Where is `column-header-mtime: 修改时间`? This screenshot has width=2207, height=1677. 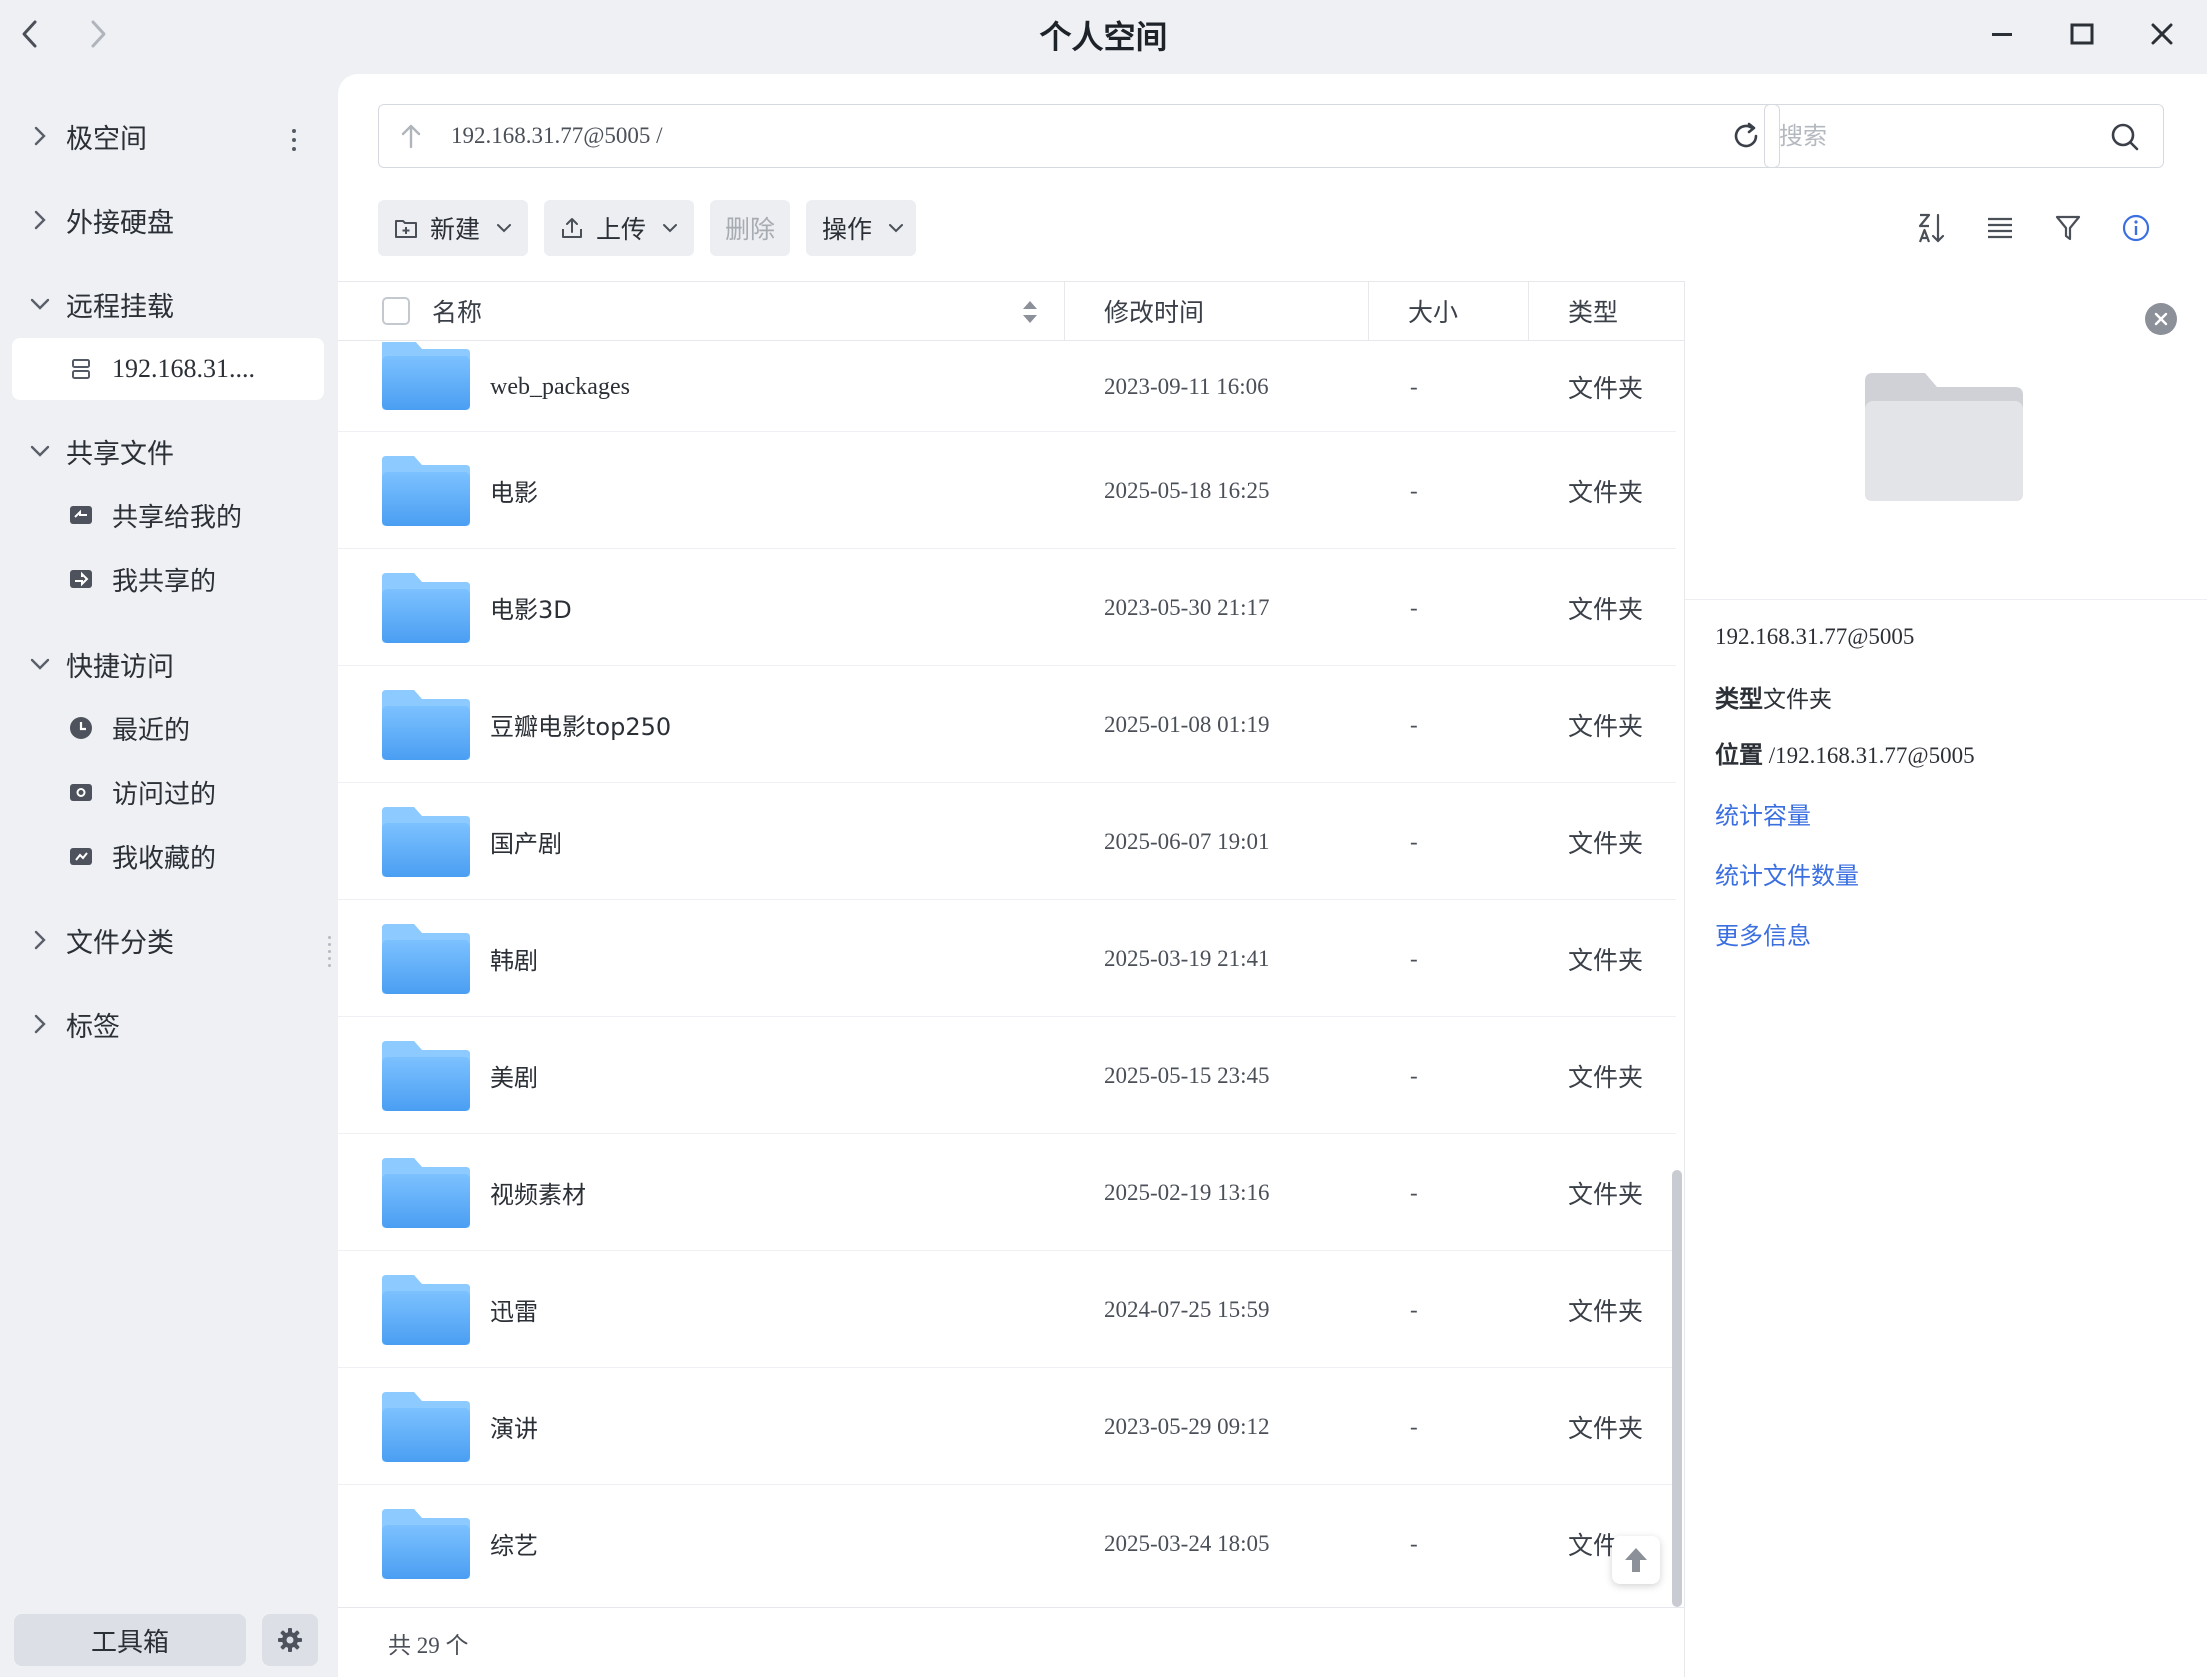
column-header-mtime: 修改时间 is located at coordinates (1154, 311).